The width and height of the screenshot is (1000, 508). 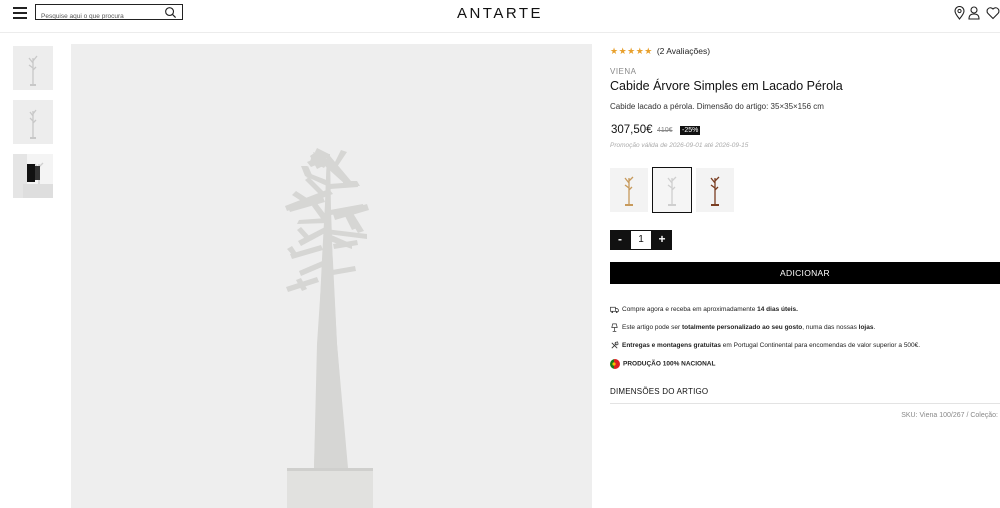 I want to click on feature-custom-text-e: ., so click(x=874, y=328).